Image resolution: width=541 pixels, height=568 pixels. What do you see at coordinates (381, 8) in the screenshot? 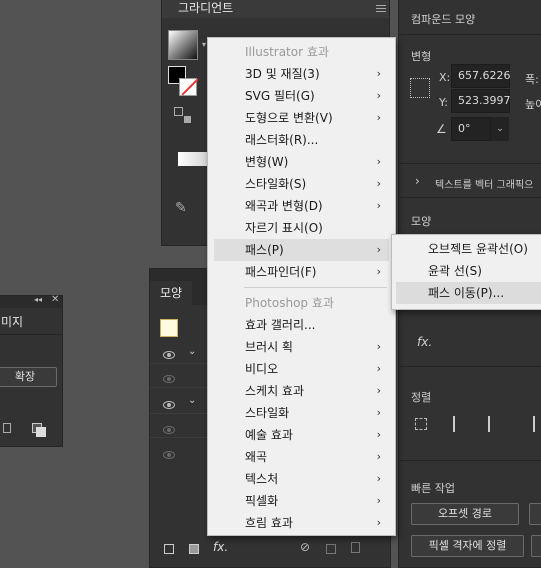
I see `panel-menu-icon` at bounding box center [381, 8].